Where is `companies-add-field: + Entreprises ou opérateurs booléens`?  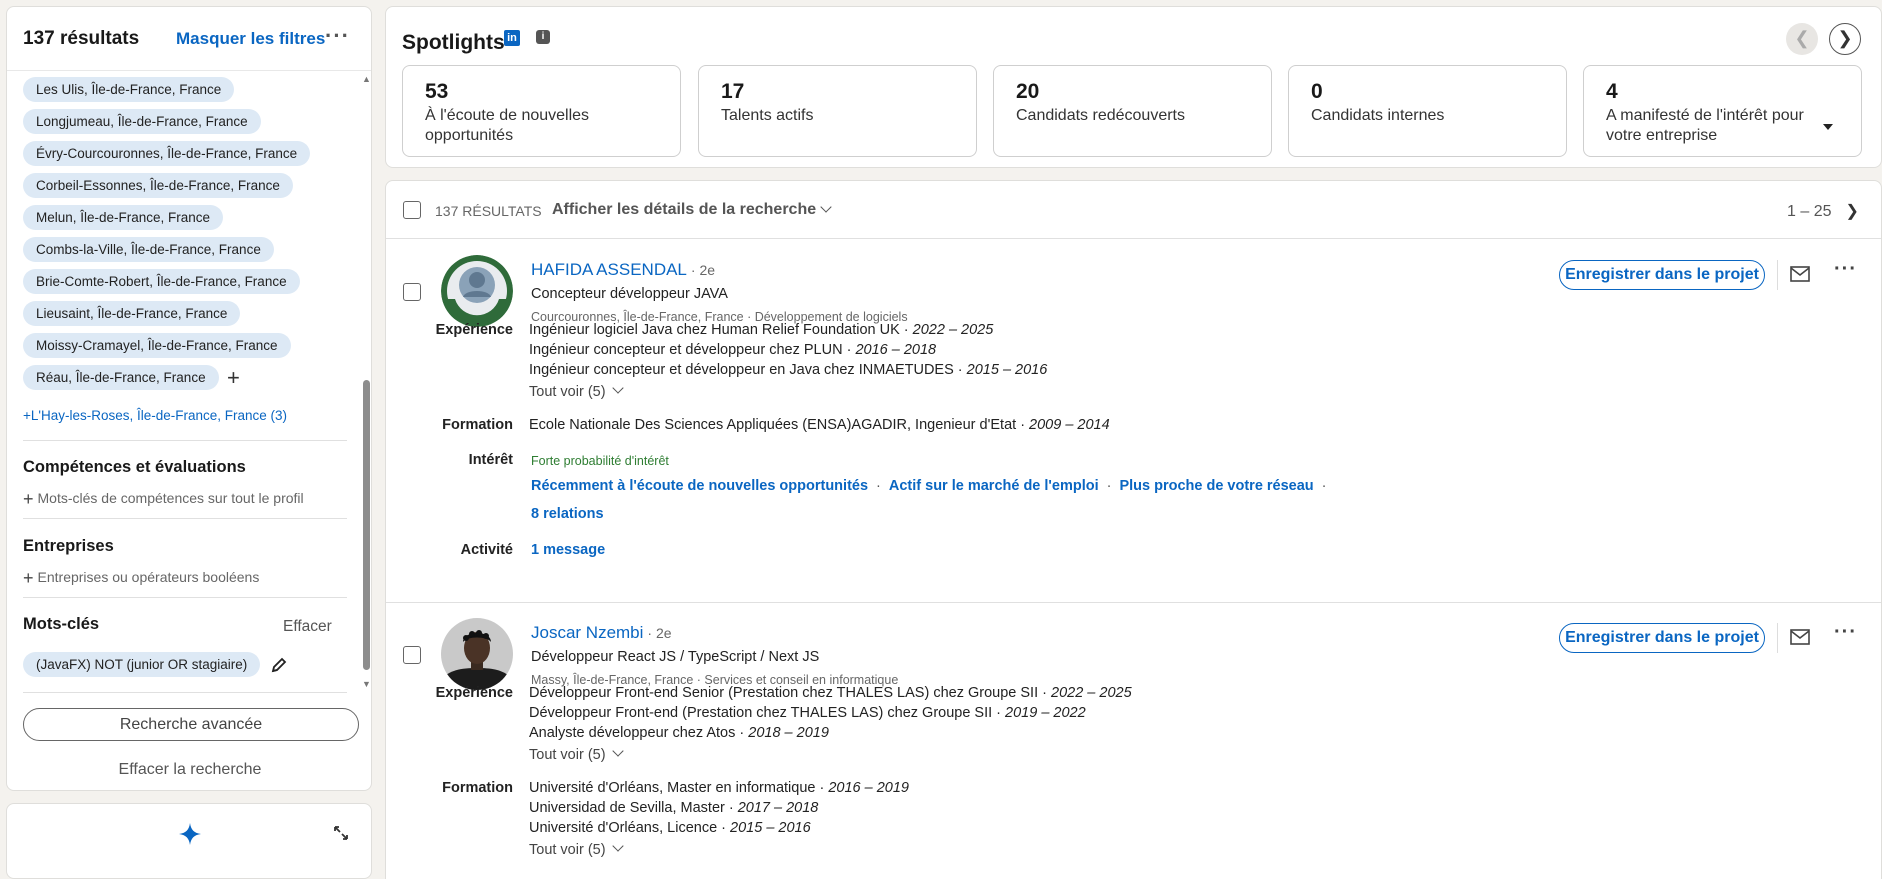 companies-add-field: + Entreprises ou opérateurs booléens is located at coordinates (141, 578).